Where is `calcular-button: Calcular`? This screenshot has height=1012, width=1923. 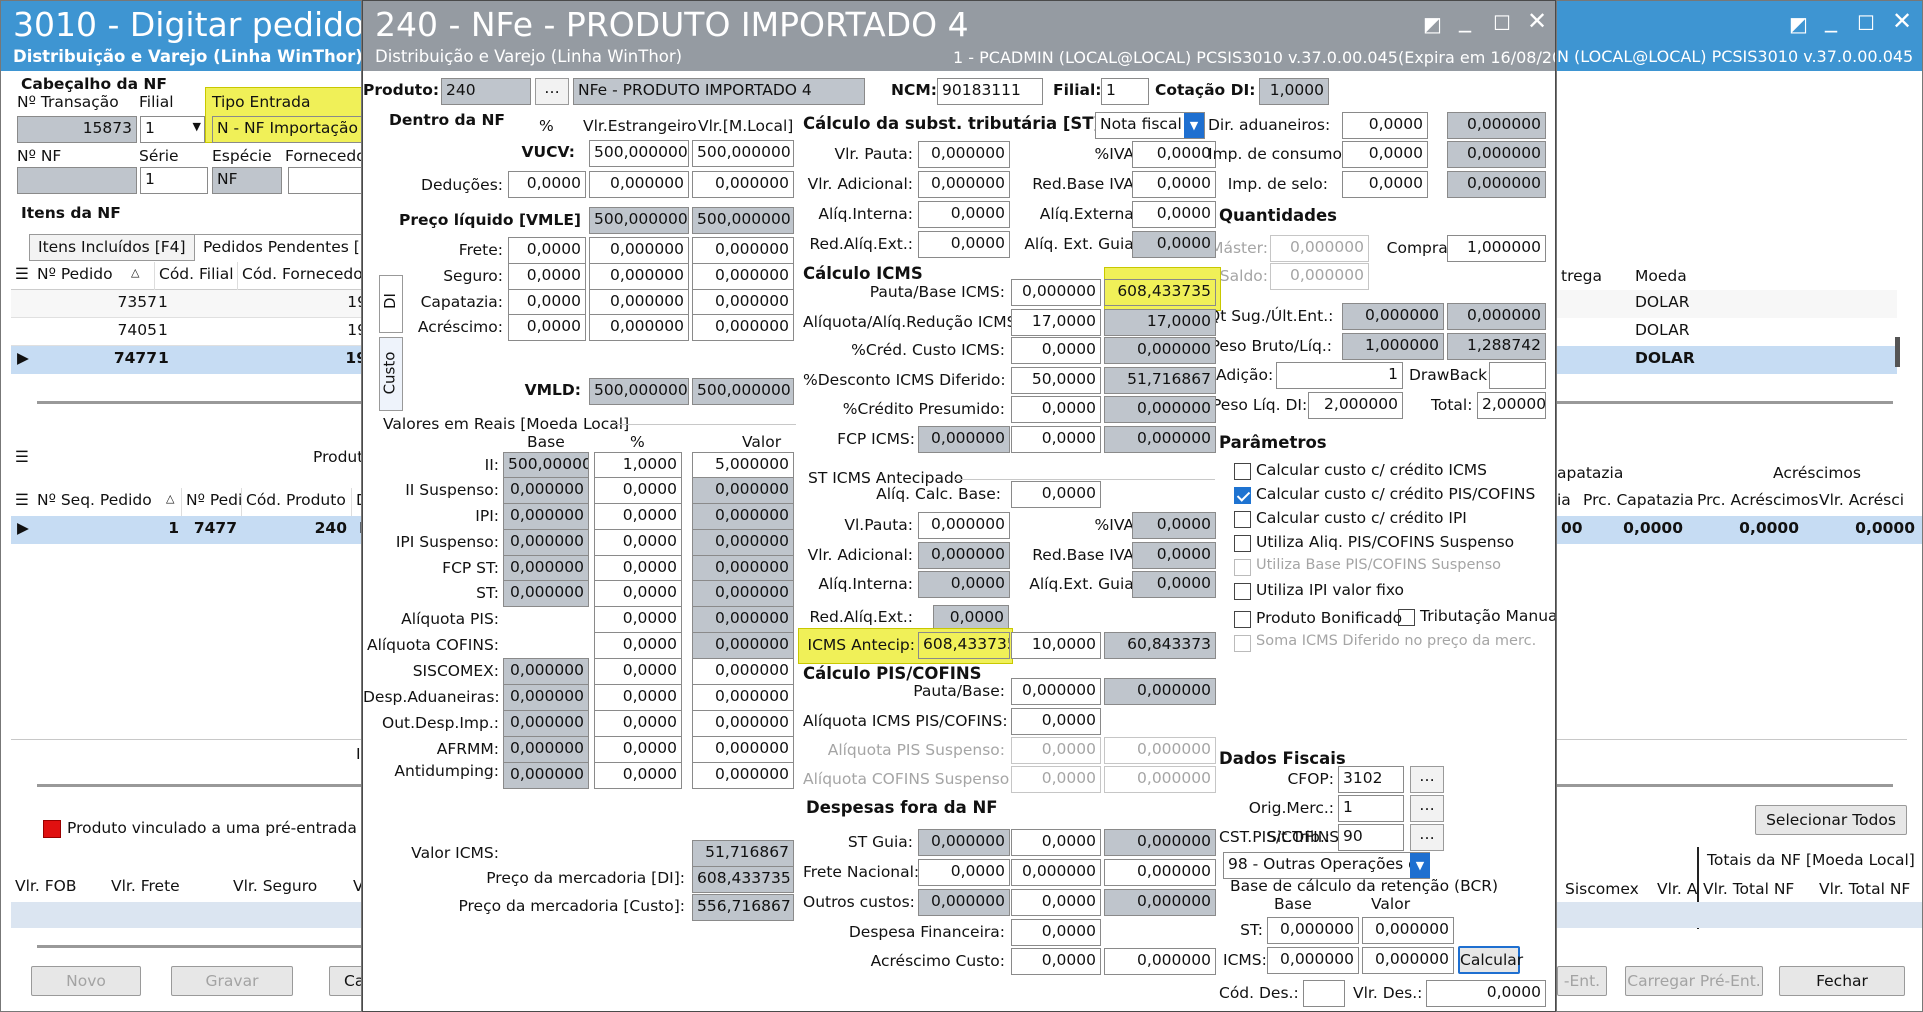 calcular-button: Calcular is located at coordinates (1490, 960).